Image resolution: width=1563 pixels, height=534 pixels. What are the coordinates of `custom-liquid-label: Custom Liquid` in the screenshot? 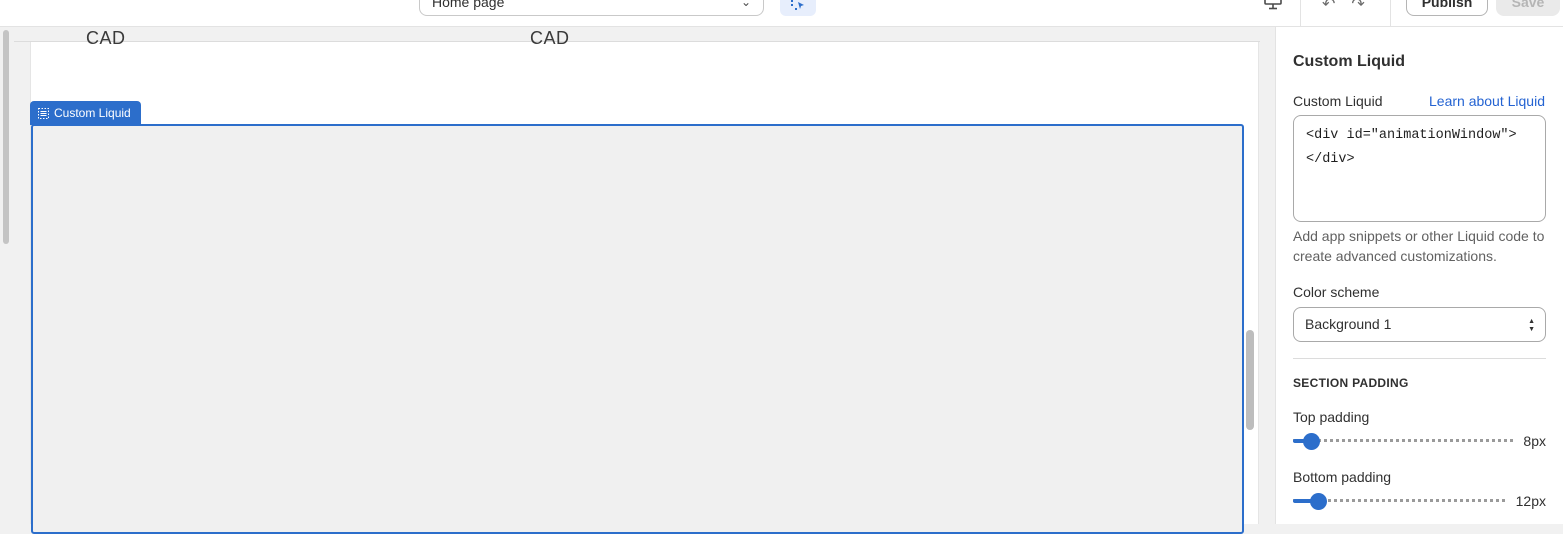 It's located at (1338, 101).